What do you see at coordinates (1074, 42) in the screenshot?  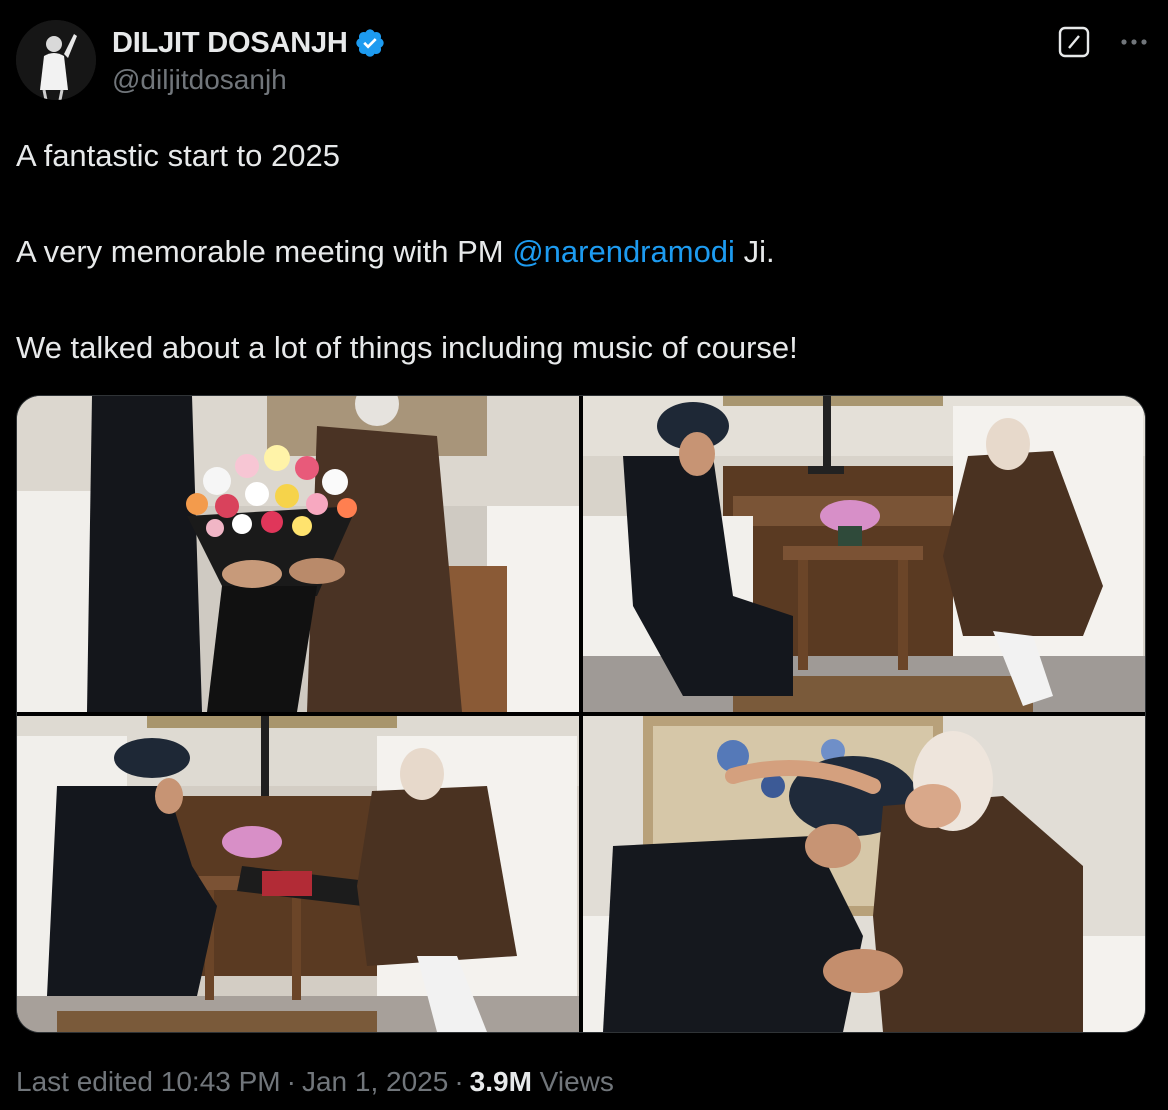 I see `grok-icon` at bounding box center [1074, 42].